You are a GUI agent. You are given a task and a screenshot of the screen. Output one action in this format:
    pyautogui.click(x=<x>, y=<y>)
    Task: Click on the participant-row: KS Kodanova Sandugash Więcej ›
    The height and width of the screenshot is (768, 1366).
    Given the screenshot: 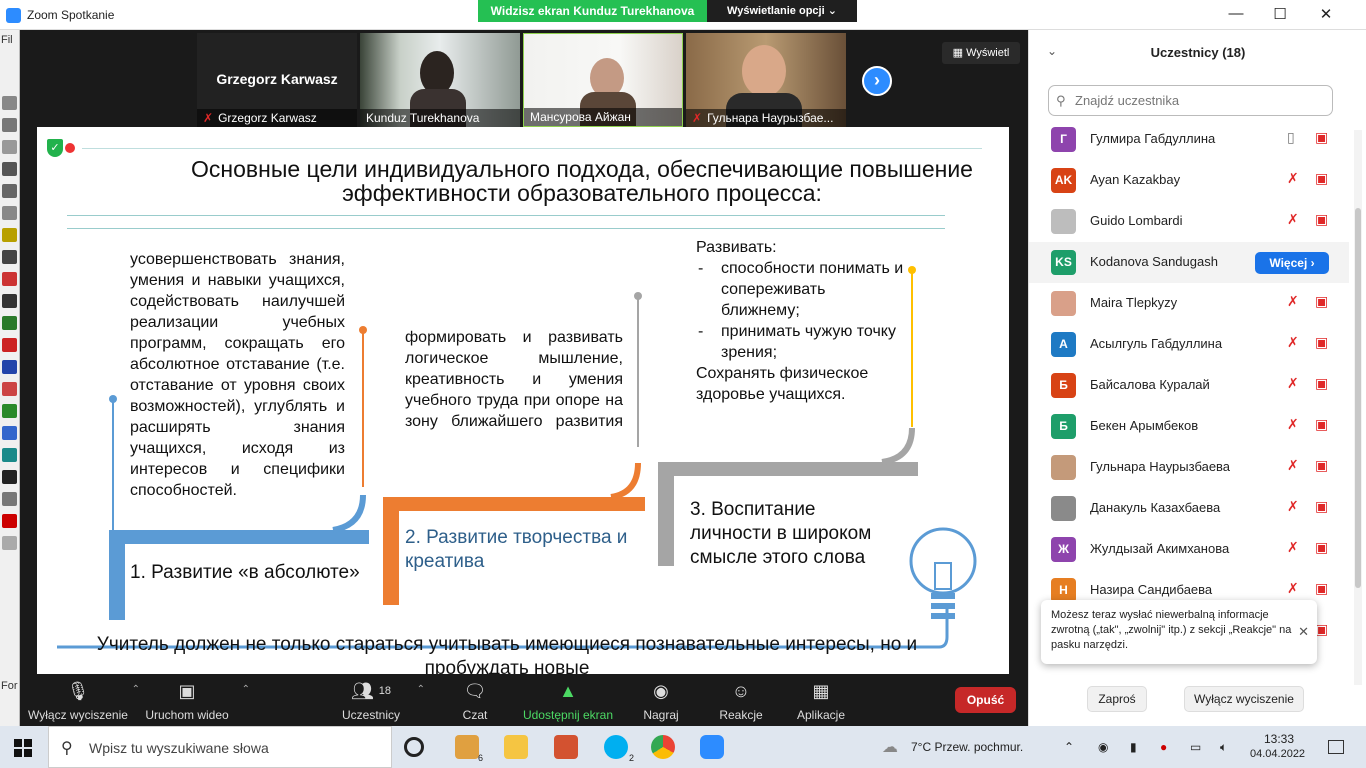 What is the action you would take?
    pyautogui.click(x=1189, y=262)
    